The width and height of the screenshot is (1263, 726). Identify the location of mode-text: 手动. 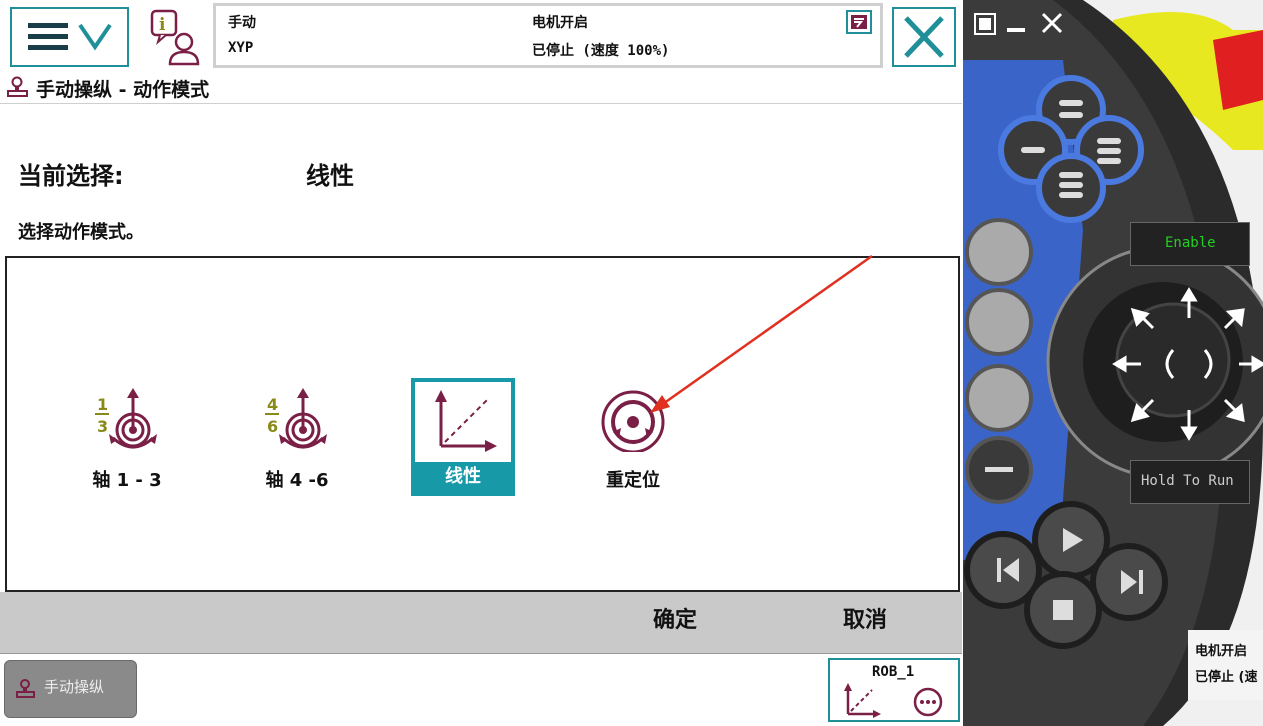
(242, 23).